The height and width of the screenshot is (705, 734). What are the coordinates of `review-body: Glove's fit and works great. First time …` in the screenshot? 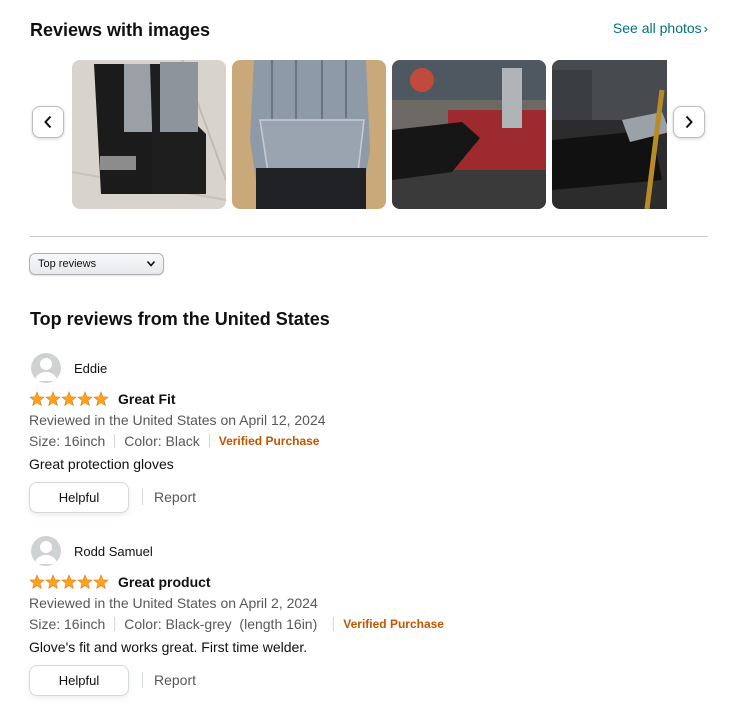 It's located at (168, 647).